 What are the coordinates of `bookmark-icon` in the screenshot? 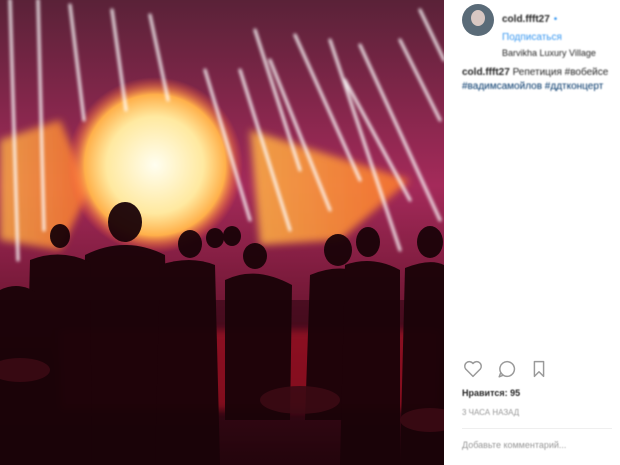 It's located at (539, 369).